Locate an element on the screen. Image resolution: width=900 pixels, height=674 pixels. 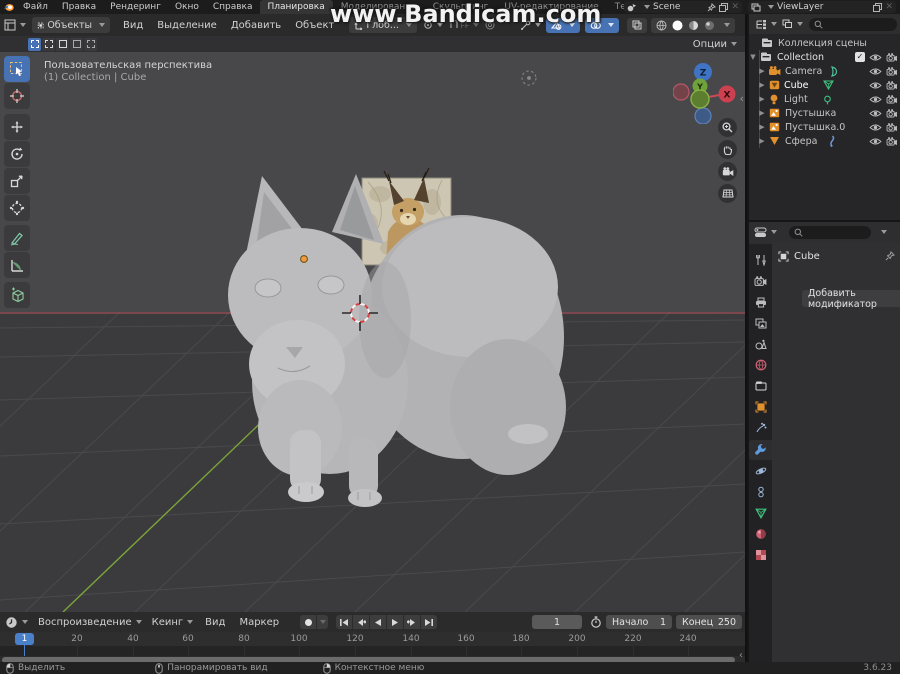
play-button is located at coordinates (395, 622).